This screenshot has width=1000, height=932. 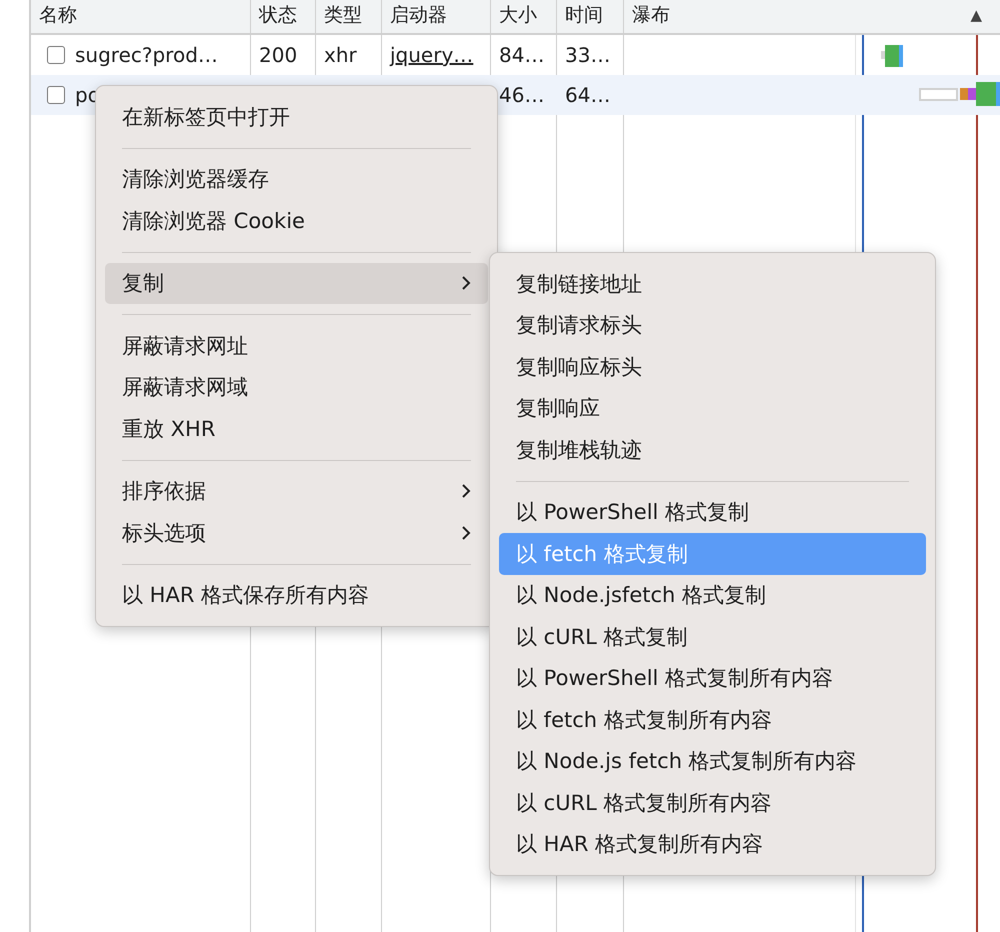 I want to click on waterfall-bar-drawing, so click(x=893, y=56).